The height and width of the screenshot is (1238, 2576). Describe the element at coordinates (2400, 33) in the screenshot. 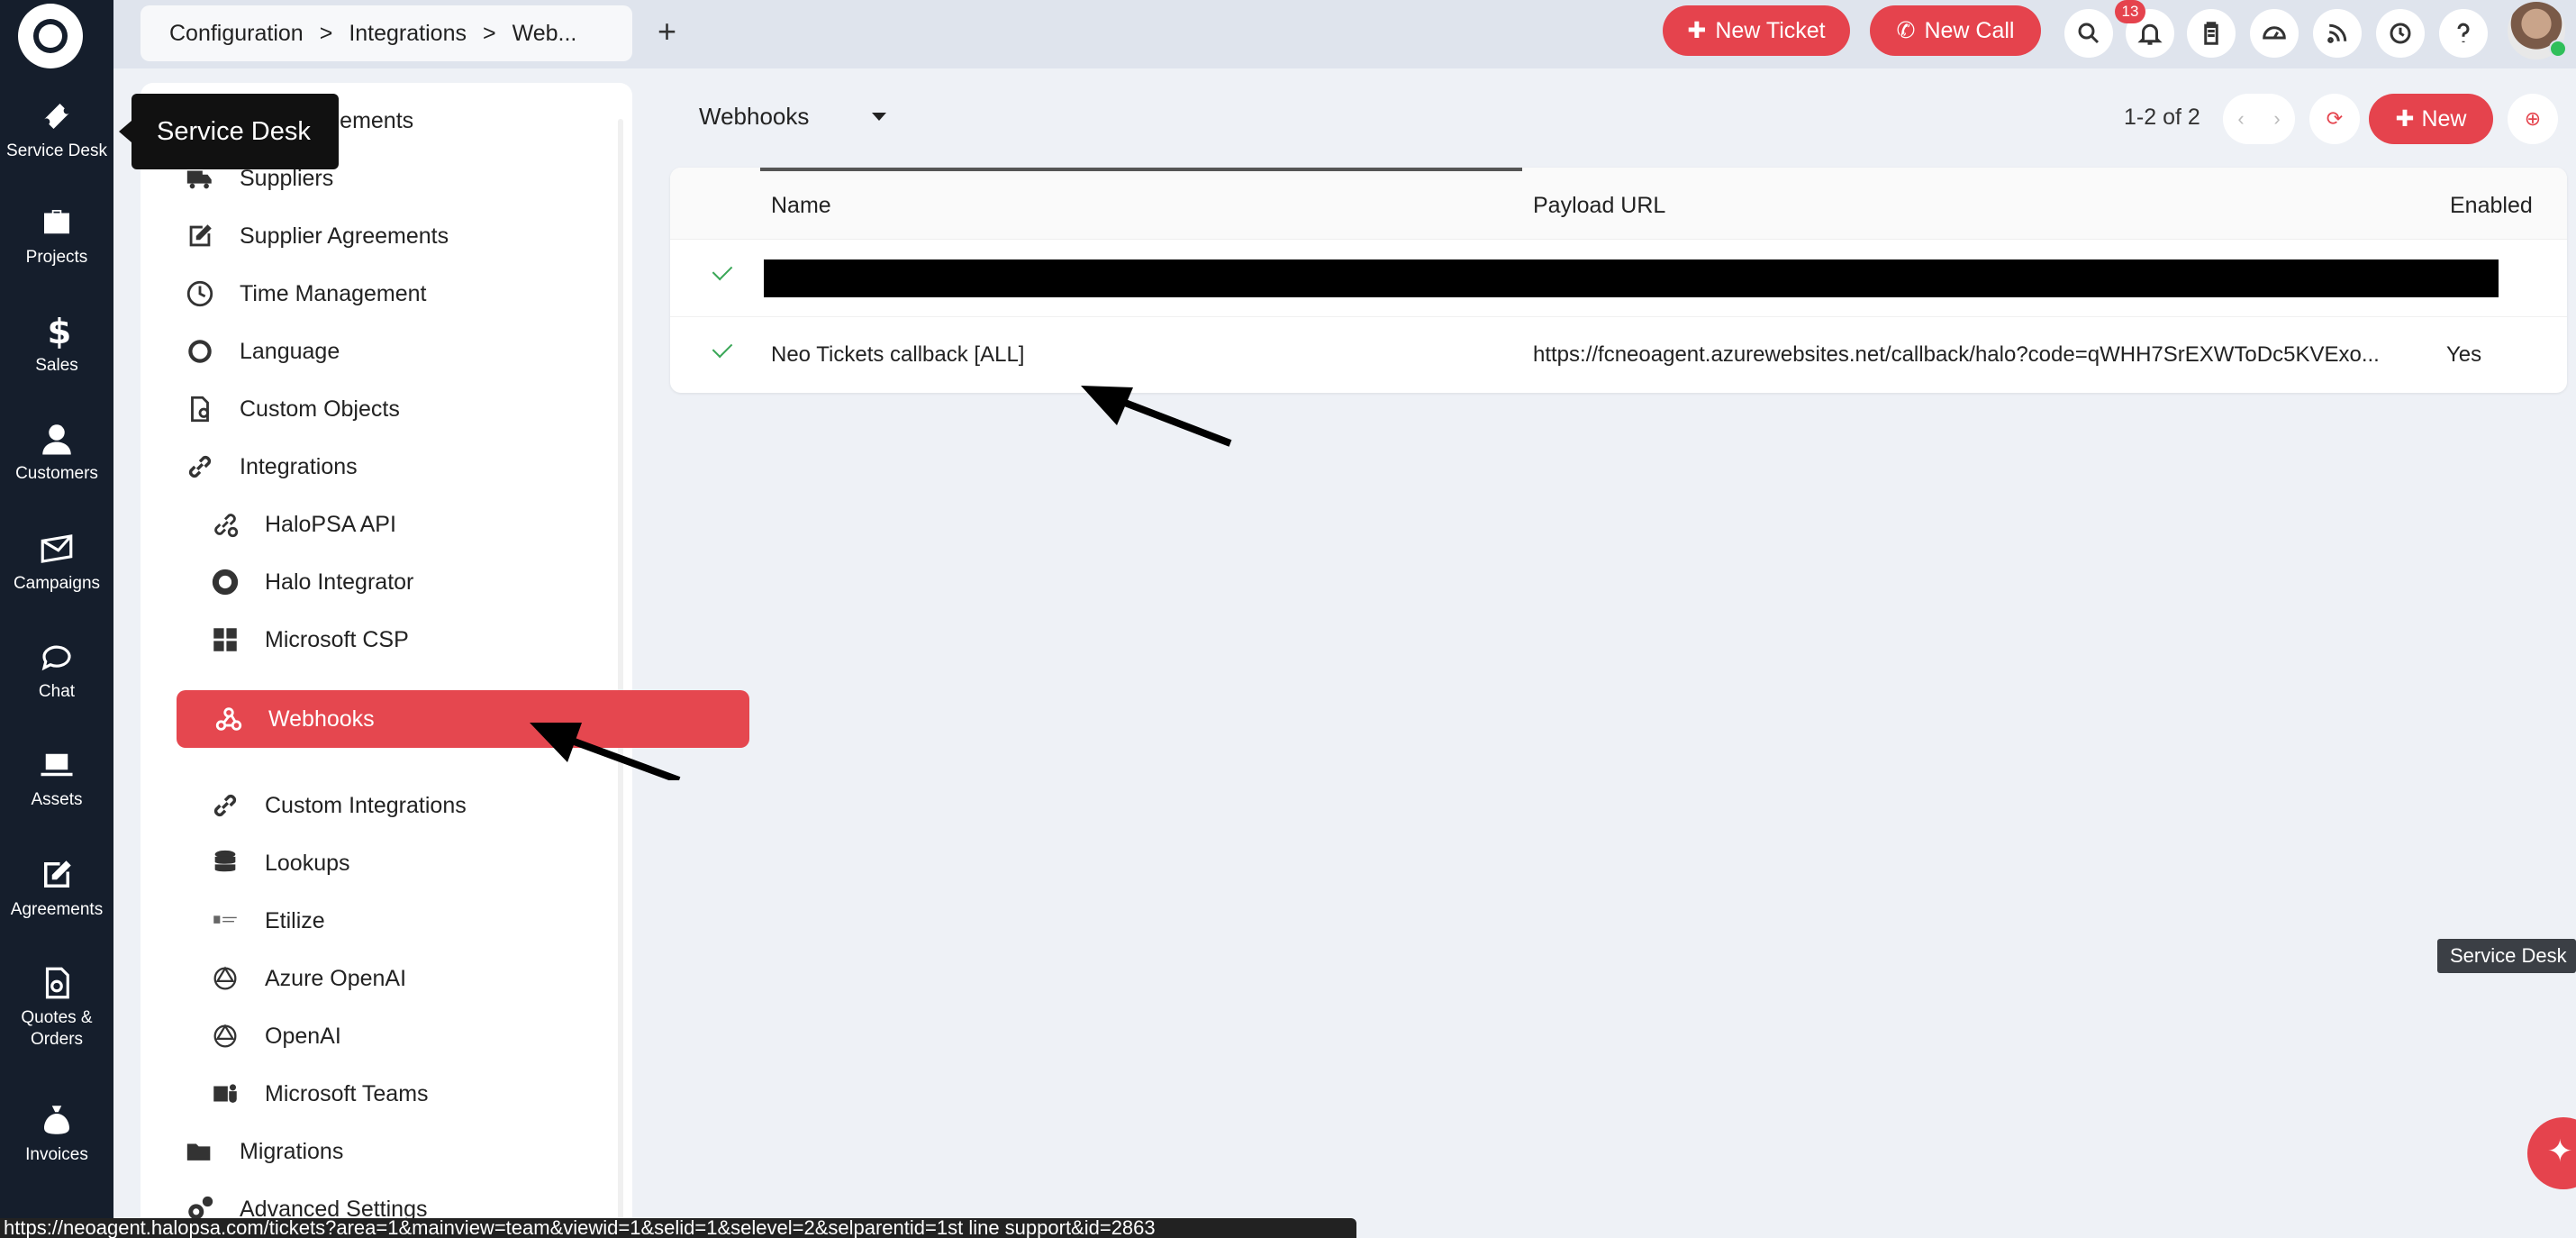

I see `timesheet-button` at that location.